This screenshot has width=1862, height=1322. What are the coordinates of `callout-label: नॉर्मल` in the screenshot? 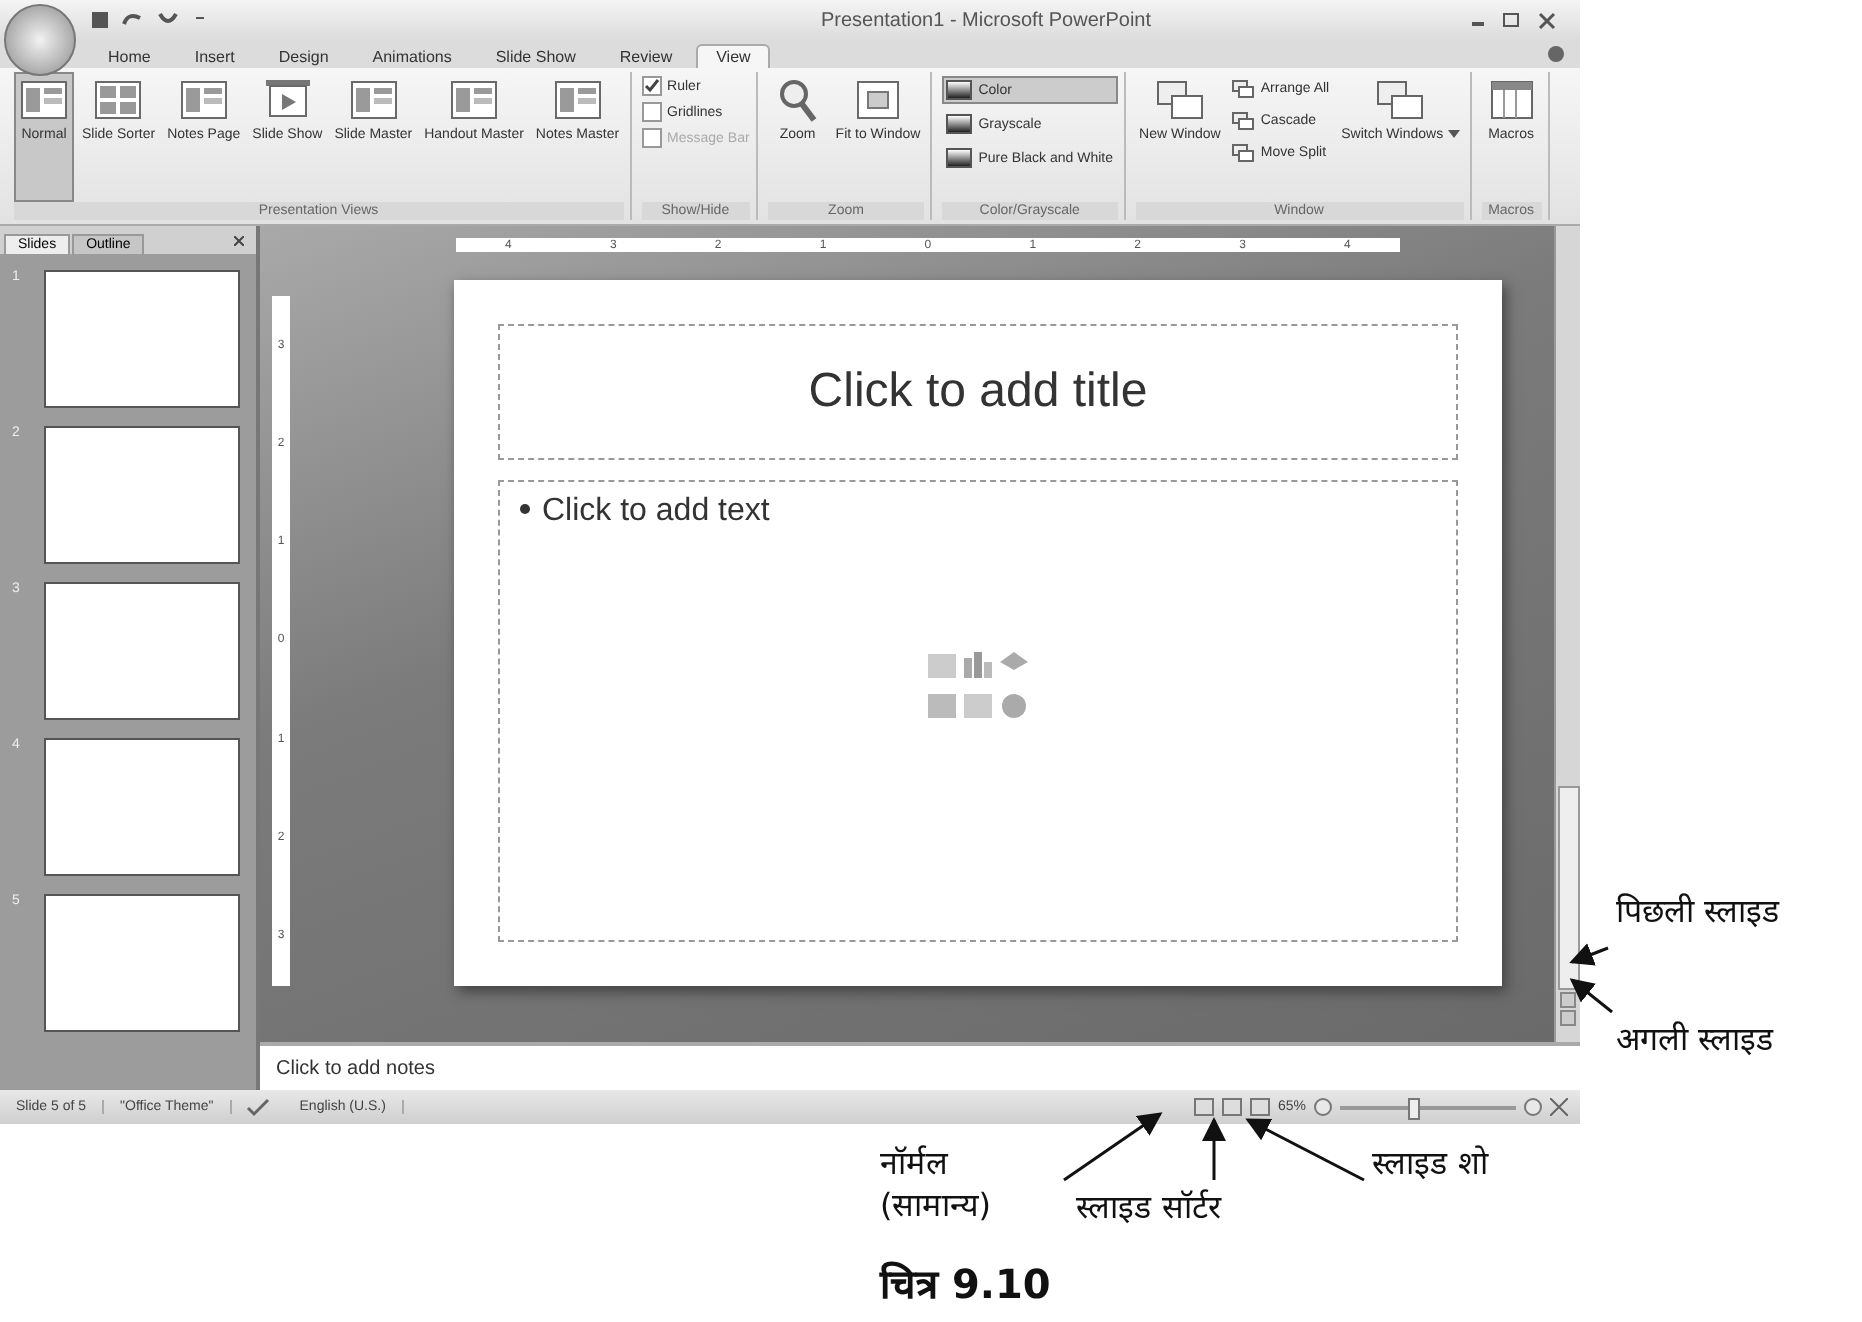 It's located at (915, 1165).